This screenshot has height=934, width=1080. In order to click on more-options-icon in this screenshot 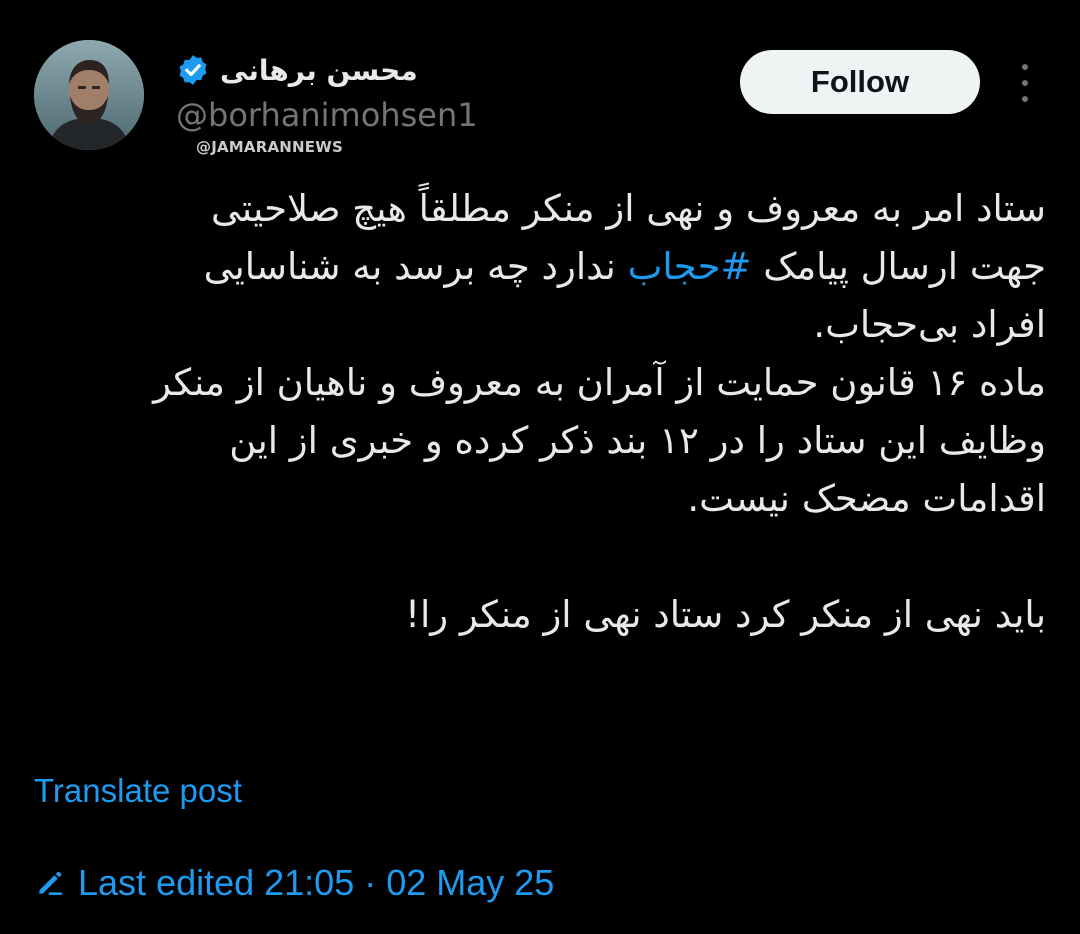, I will do `click(1025, 67)`.